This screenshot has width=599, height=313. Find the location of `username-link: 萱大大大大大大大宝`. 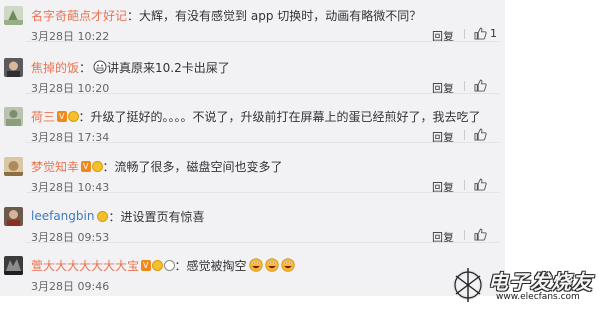

username-link: 萱大大大大大大大宝 is located at coordinates (85, 265).